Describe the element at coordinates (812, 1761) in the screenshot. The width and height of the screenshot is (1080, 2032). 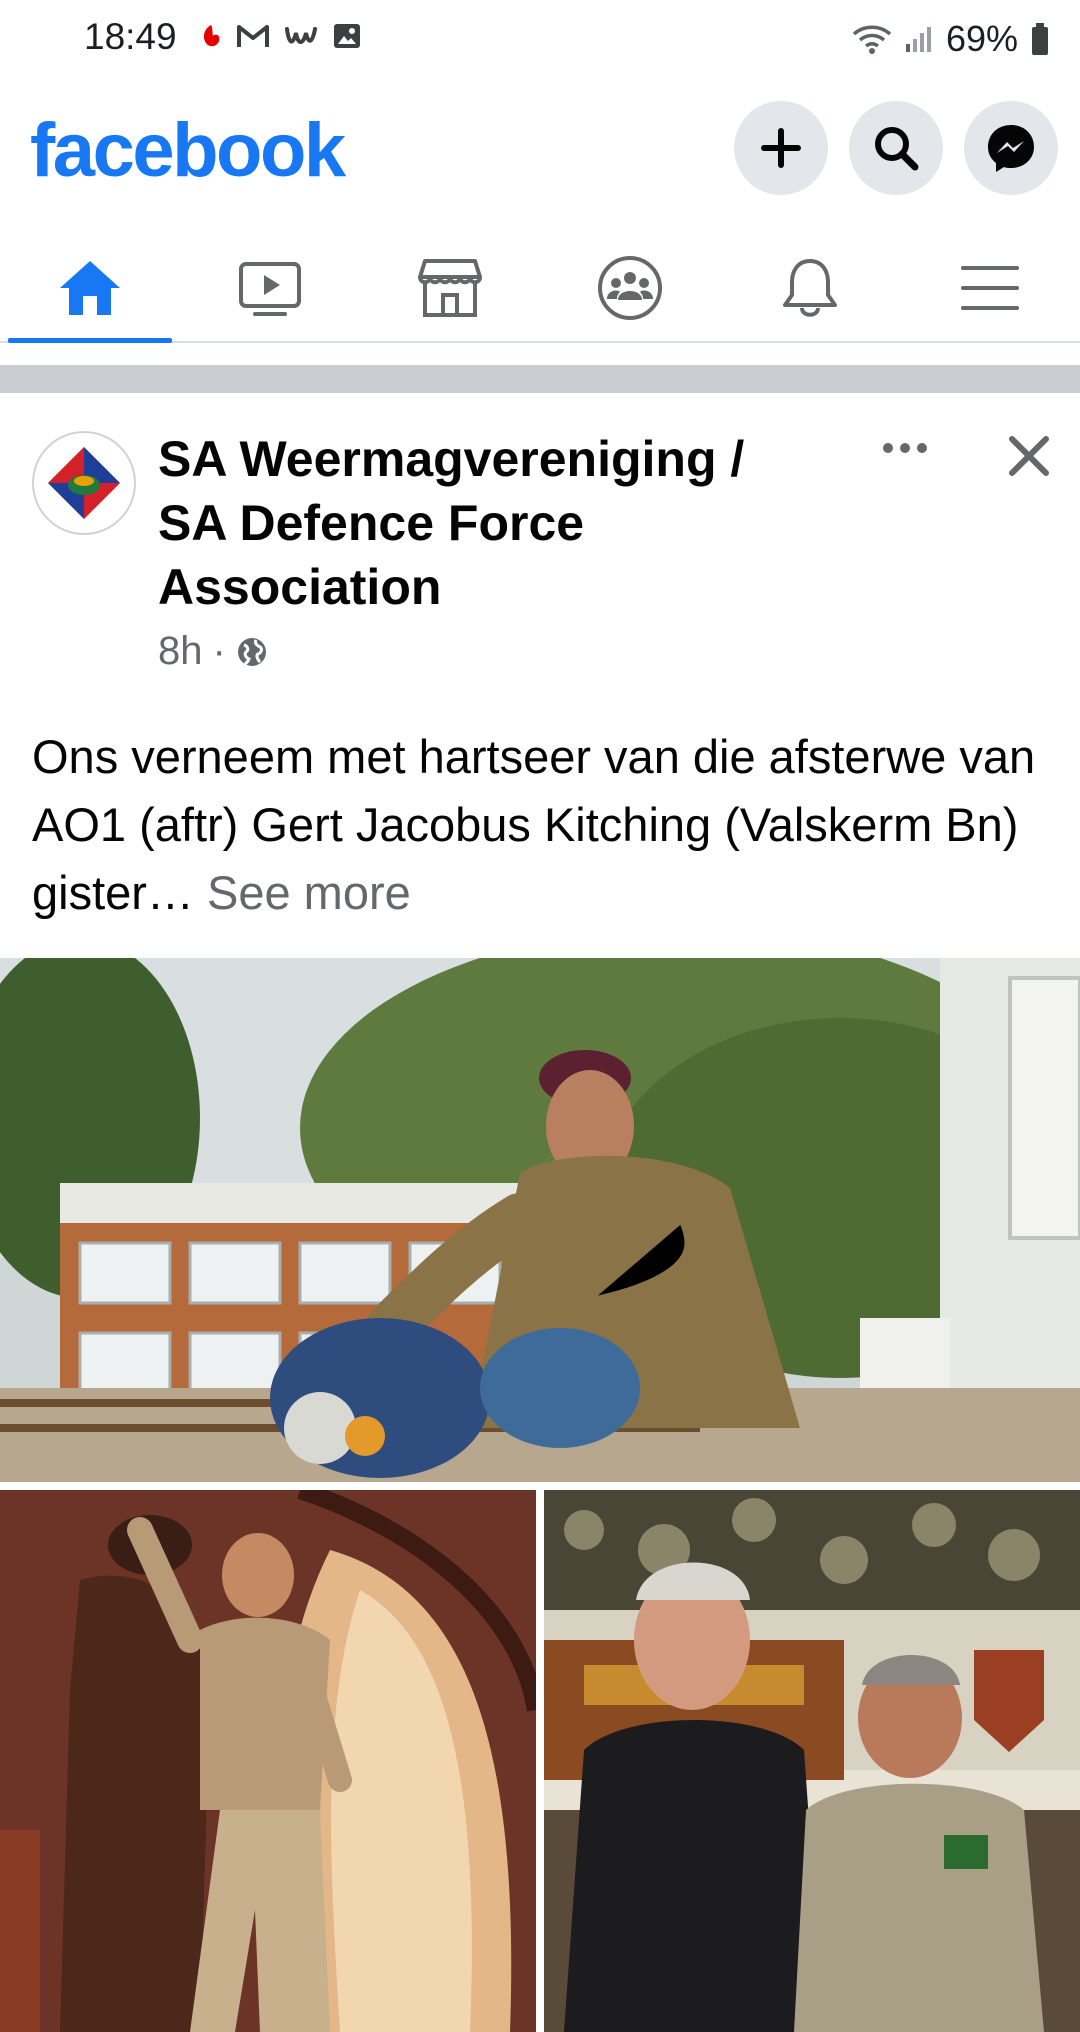
I see `post-photo-right` at that location.